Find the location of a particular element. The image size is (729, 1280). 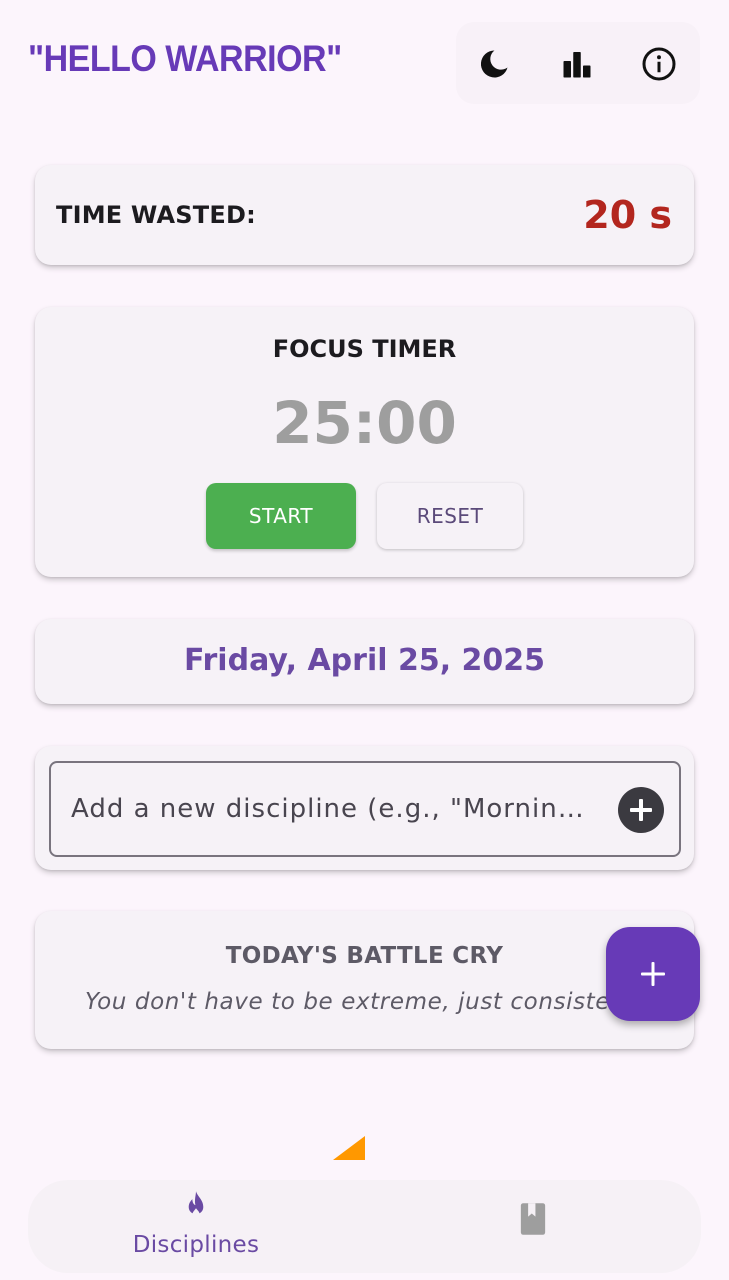

nav-item-disciplines: Disciplines is located at coordinates (196, 1226).